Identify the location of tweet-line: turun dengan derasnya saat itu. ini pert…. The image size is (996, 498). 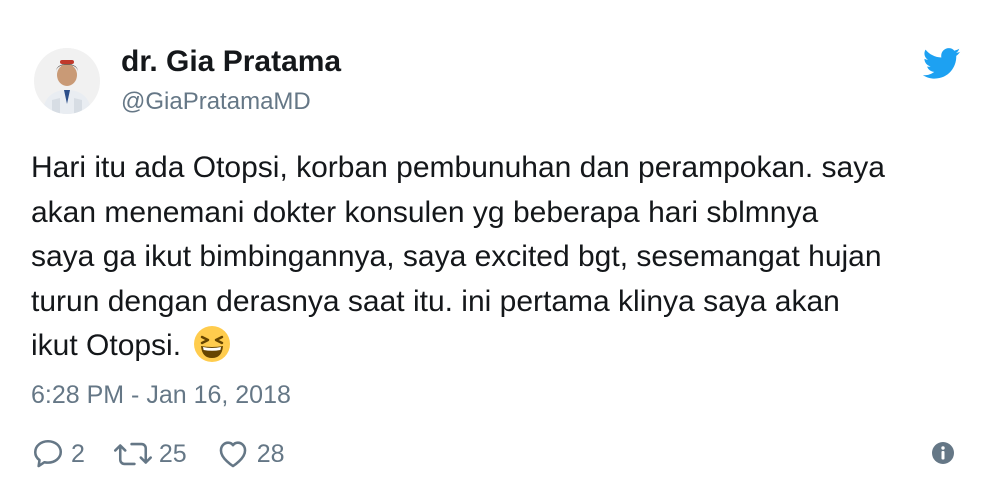
(435, 301).